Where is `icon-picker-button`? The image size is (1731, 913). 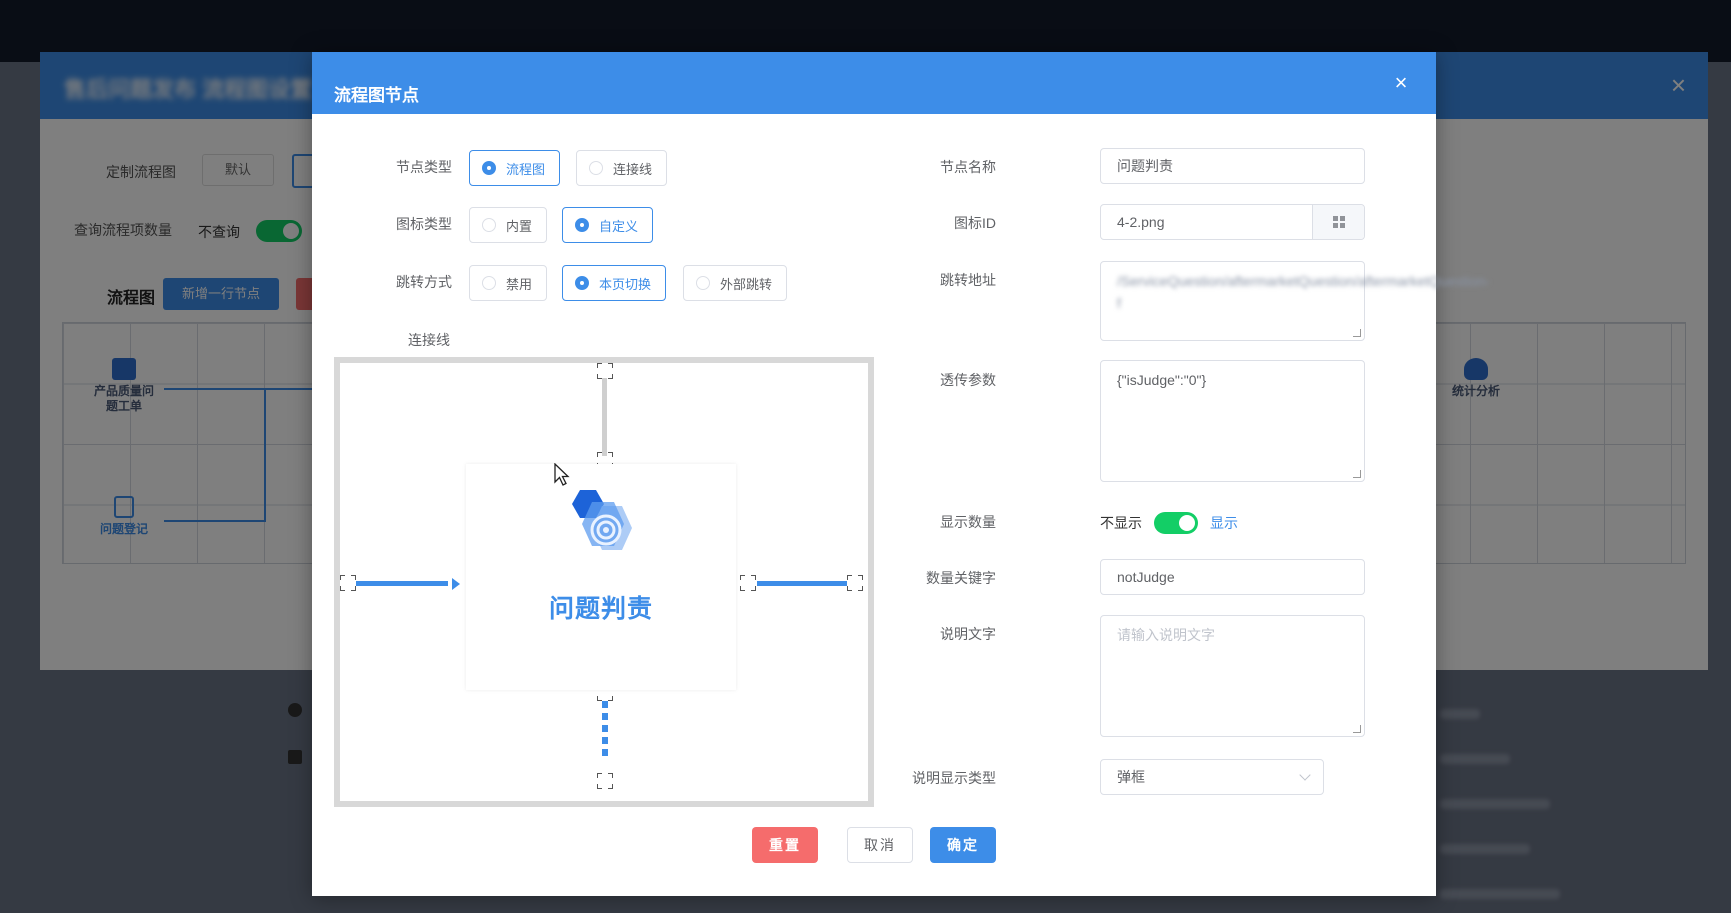
icon-picker-button is located at coordinates (1338, 222).